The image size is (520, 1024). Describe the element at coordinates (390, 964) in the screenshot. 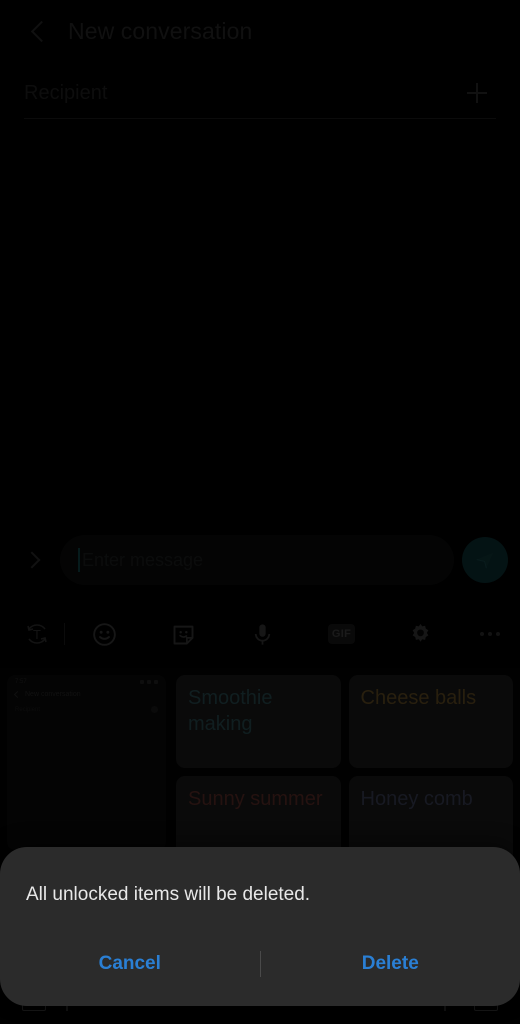

I see `delete-button: Delete` at that location.